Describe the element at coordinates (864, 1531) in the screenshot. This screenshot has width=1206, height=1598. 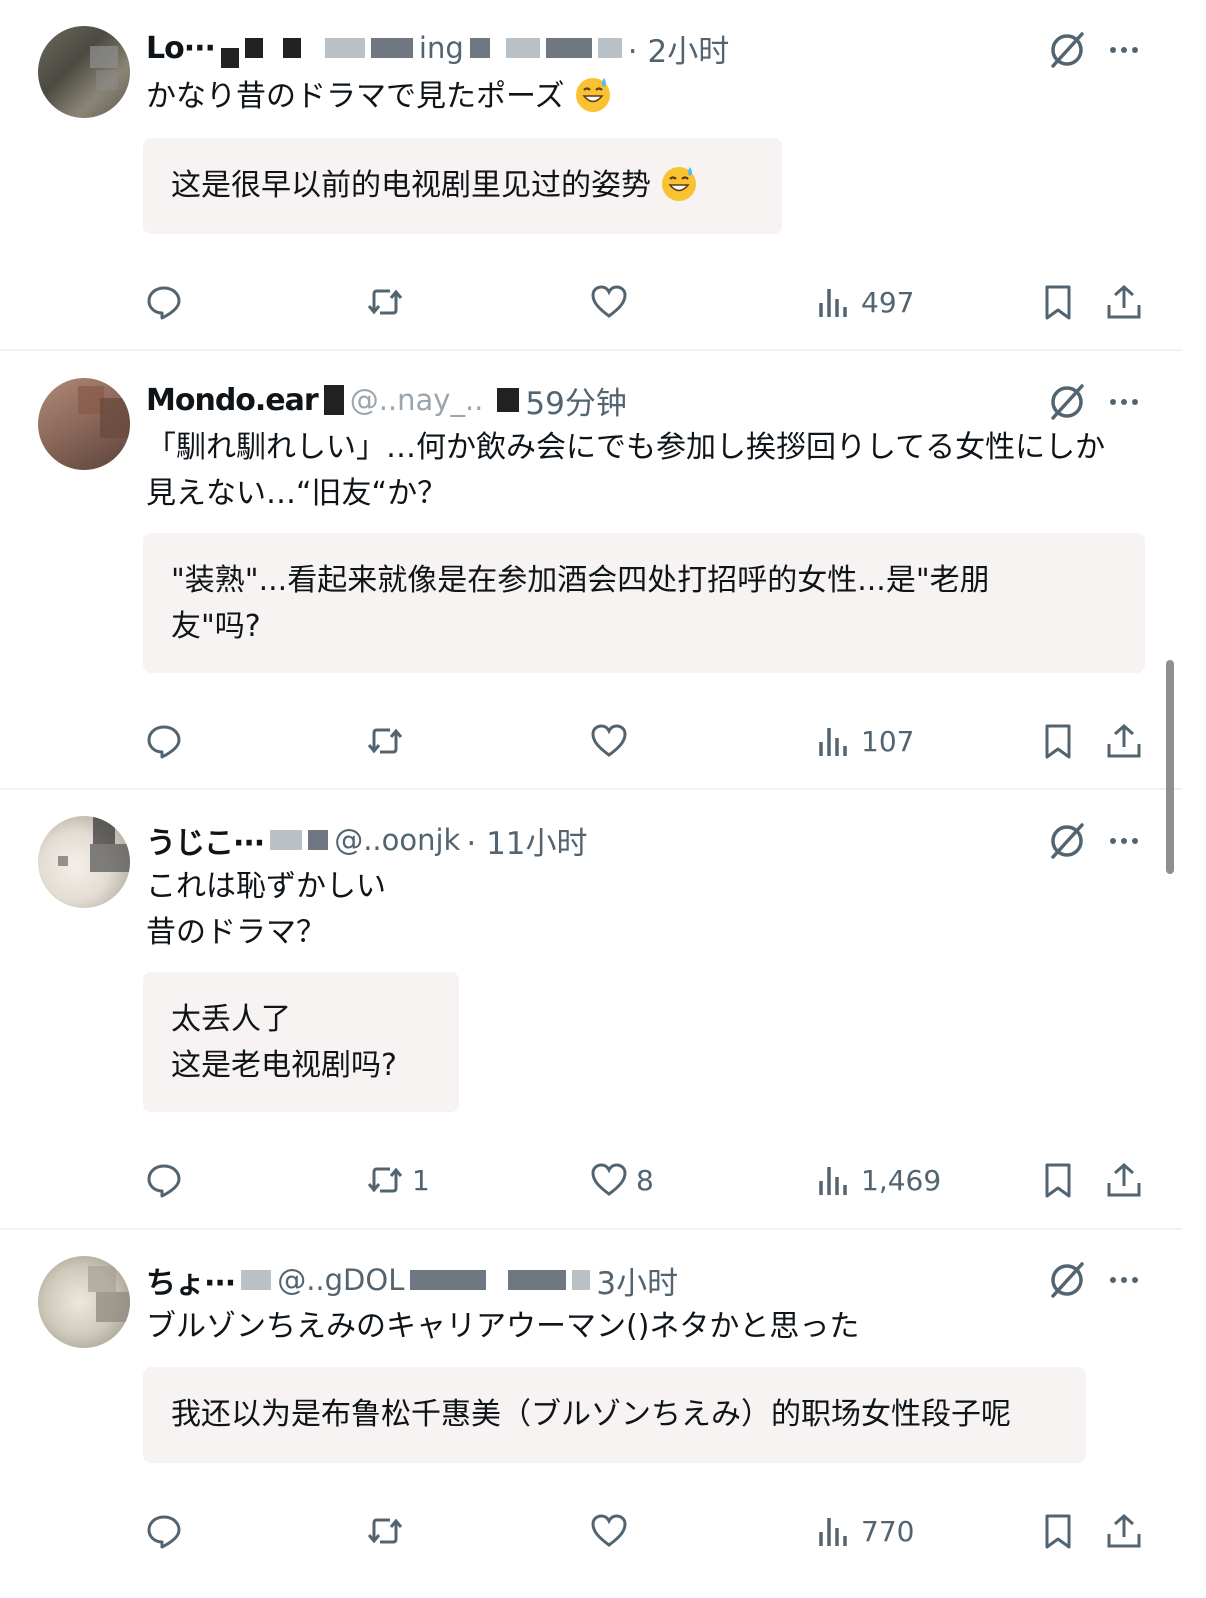
I see `views-button: 770` at that location.